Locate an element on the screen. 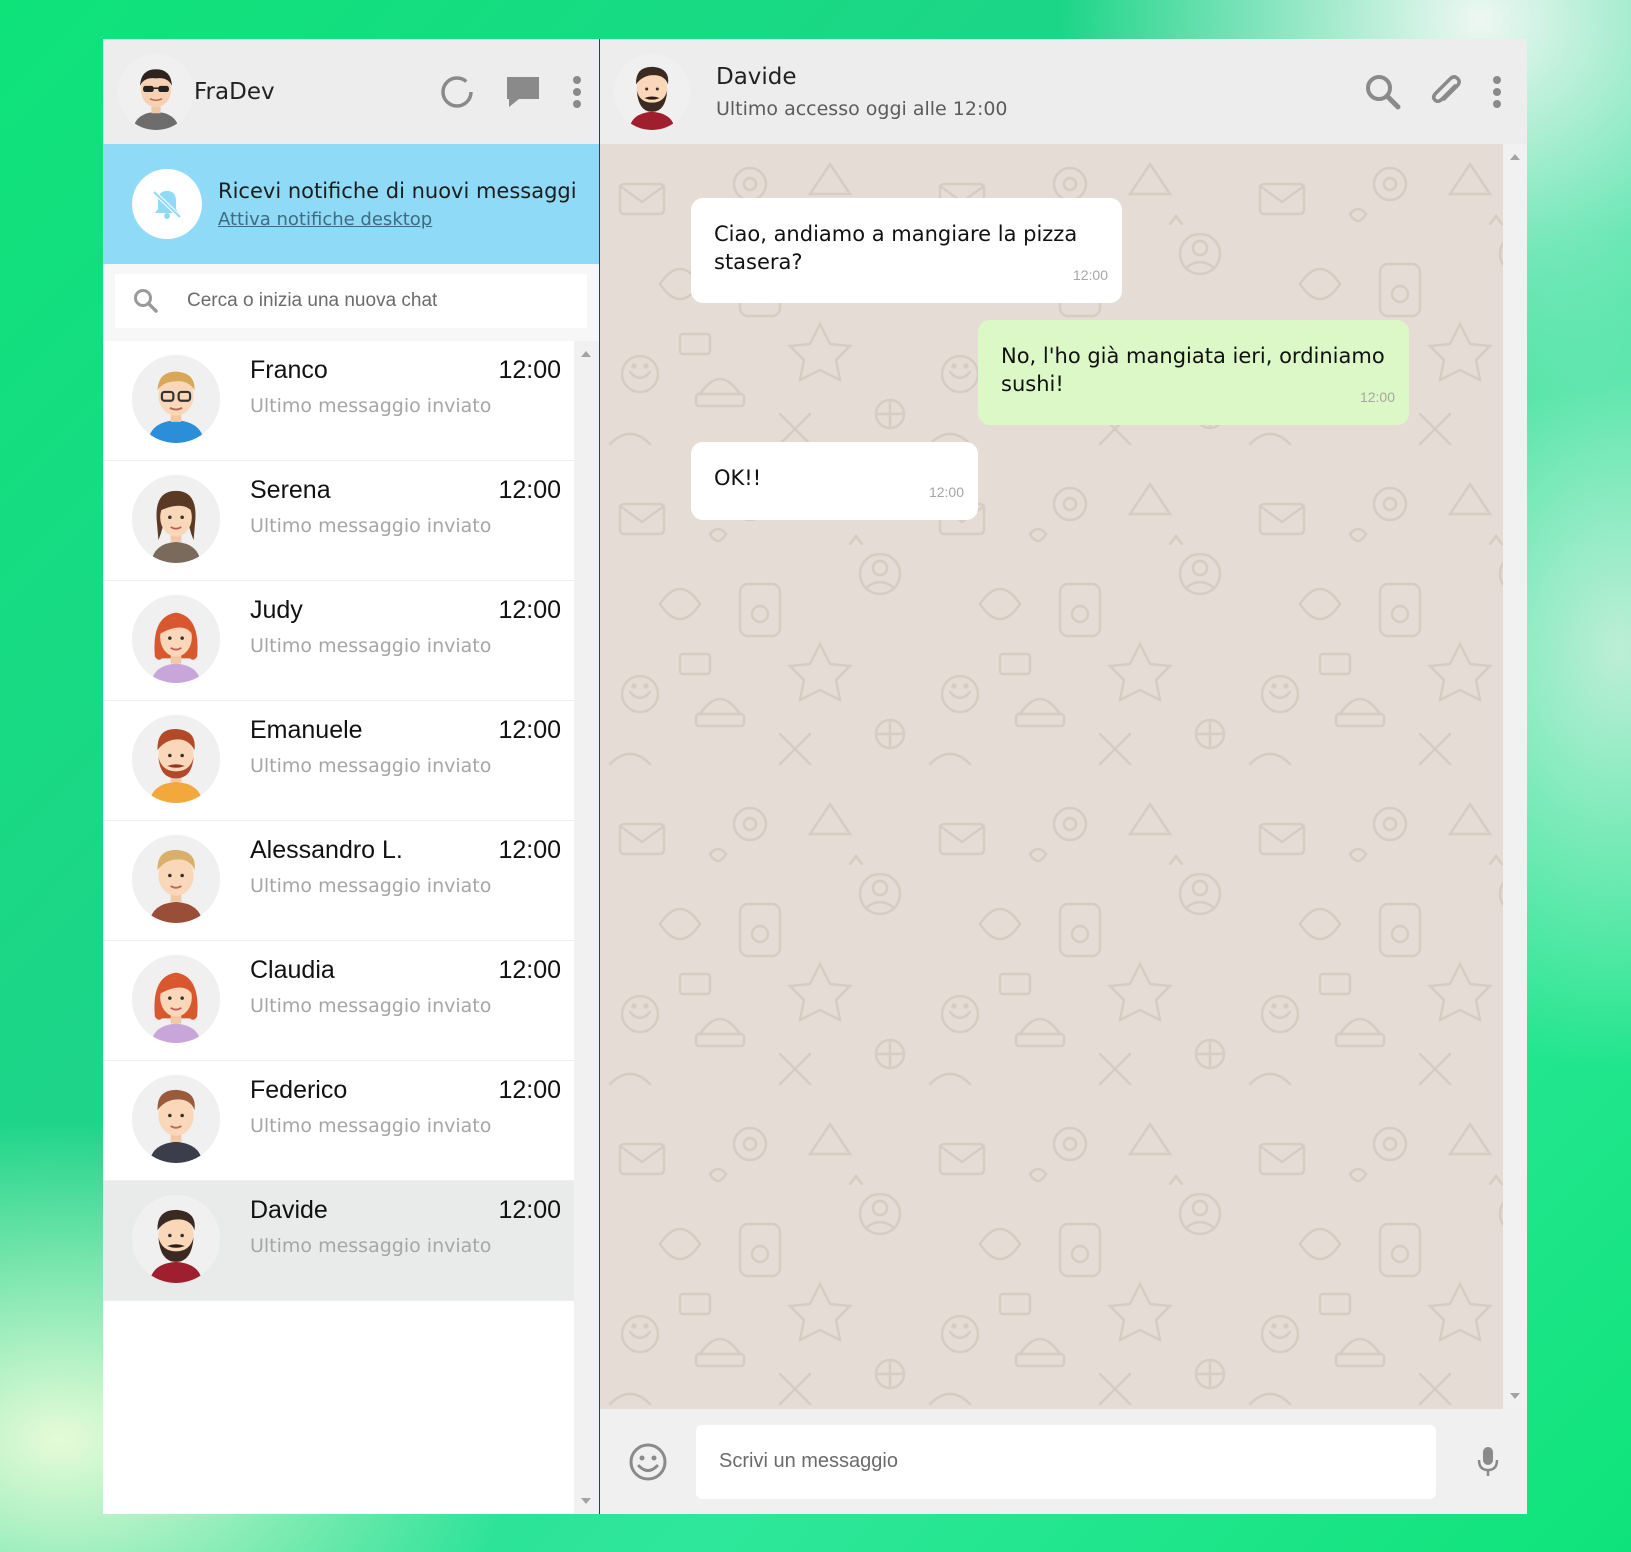 This screenshot has width=1631, height=1552. chat-list-scrollbar is located at coordinates (586, 927).